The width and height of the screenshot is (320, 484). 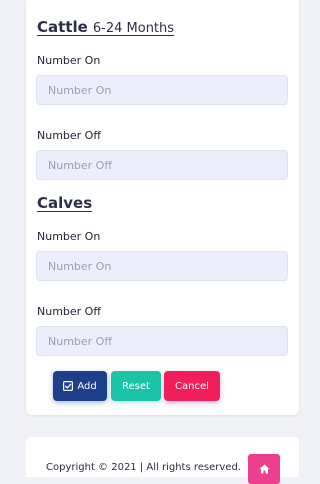 What do you see at coordinates (62, 27) in the screenshot?
I see `cattle-title: Cattle` at bounding box center [62, 27].